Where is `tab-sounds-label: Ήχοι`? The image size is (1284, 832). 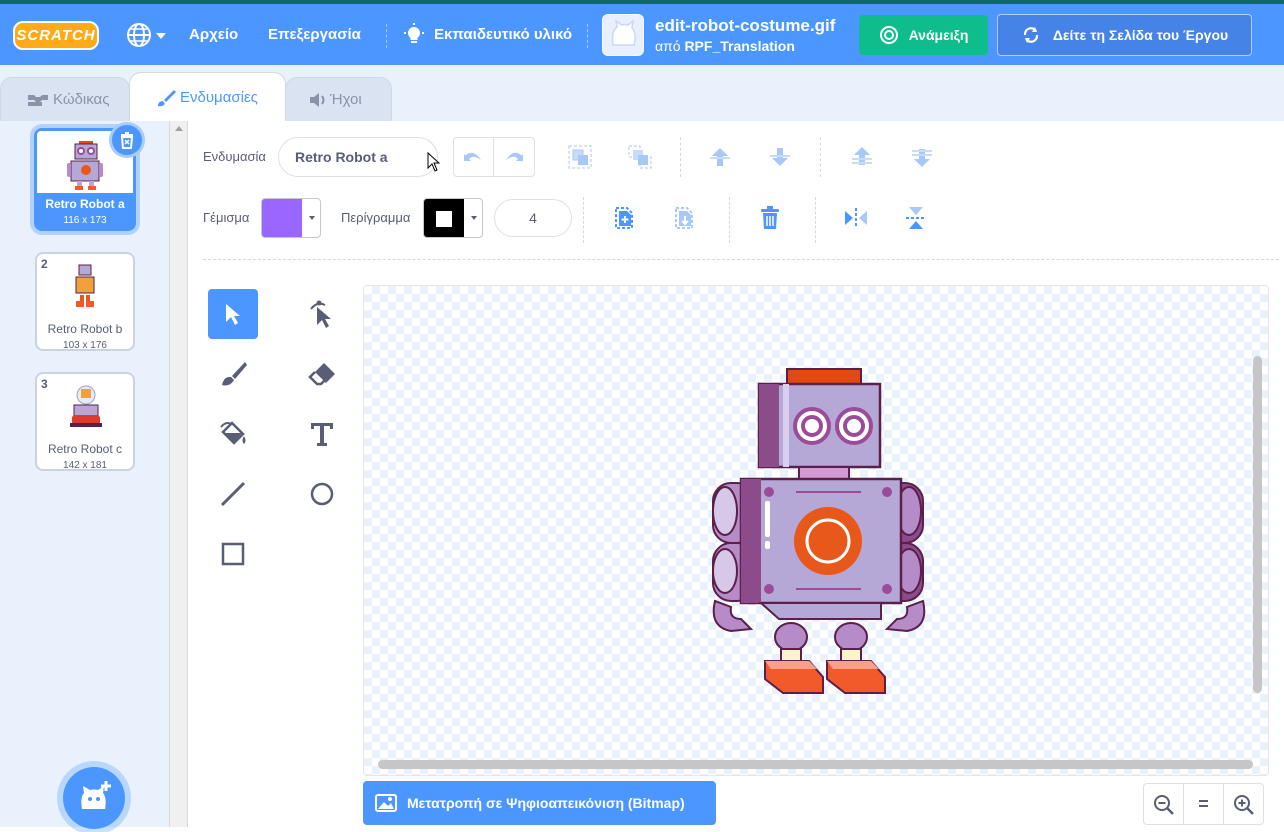 tab-sounds-label: Ήχοι is located at coordinates (346, 99).